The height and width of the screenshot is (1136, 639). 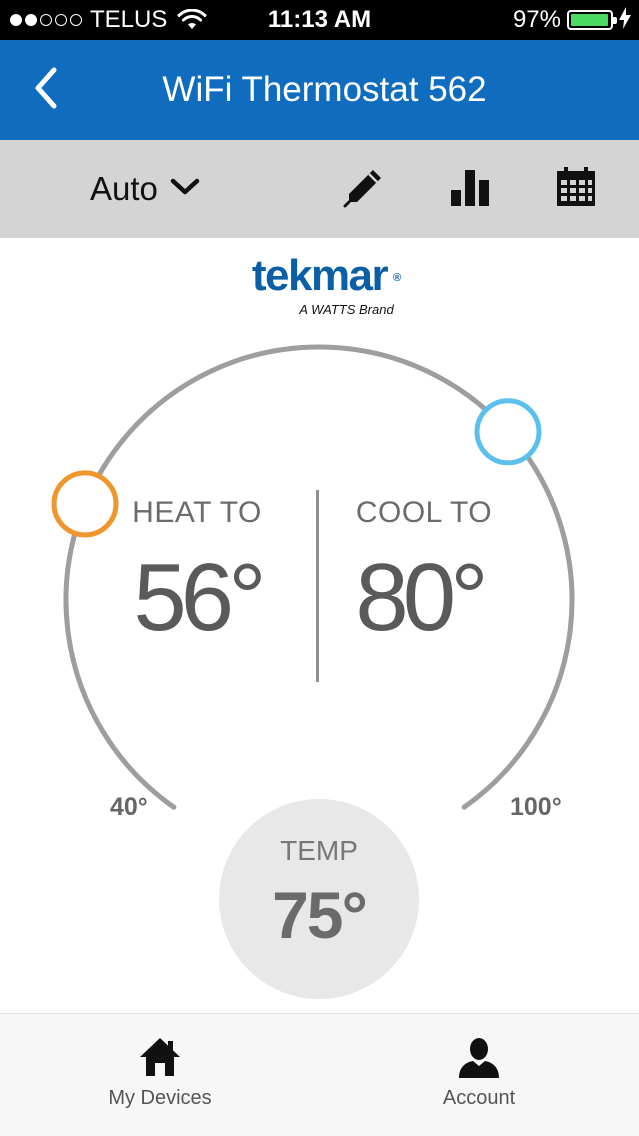 What do you see at coordinates (508, 432) in the screenshot?
I see `cool-setpoint-handle` at bounding box center [508, 432].